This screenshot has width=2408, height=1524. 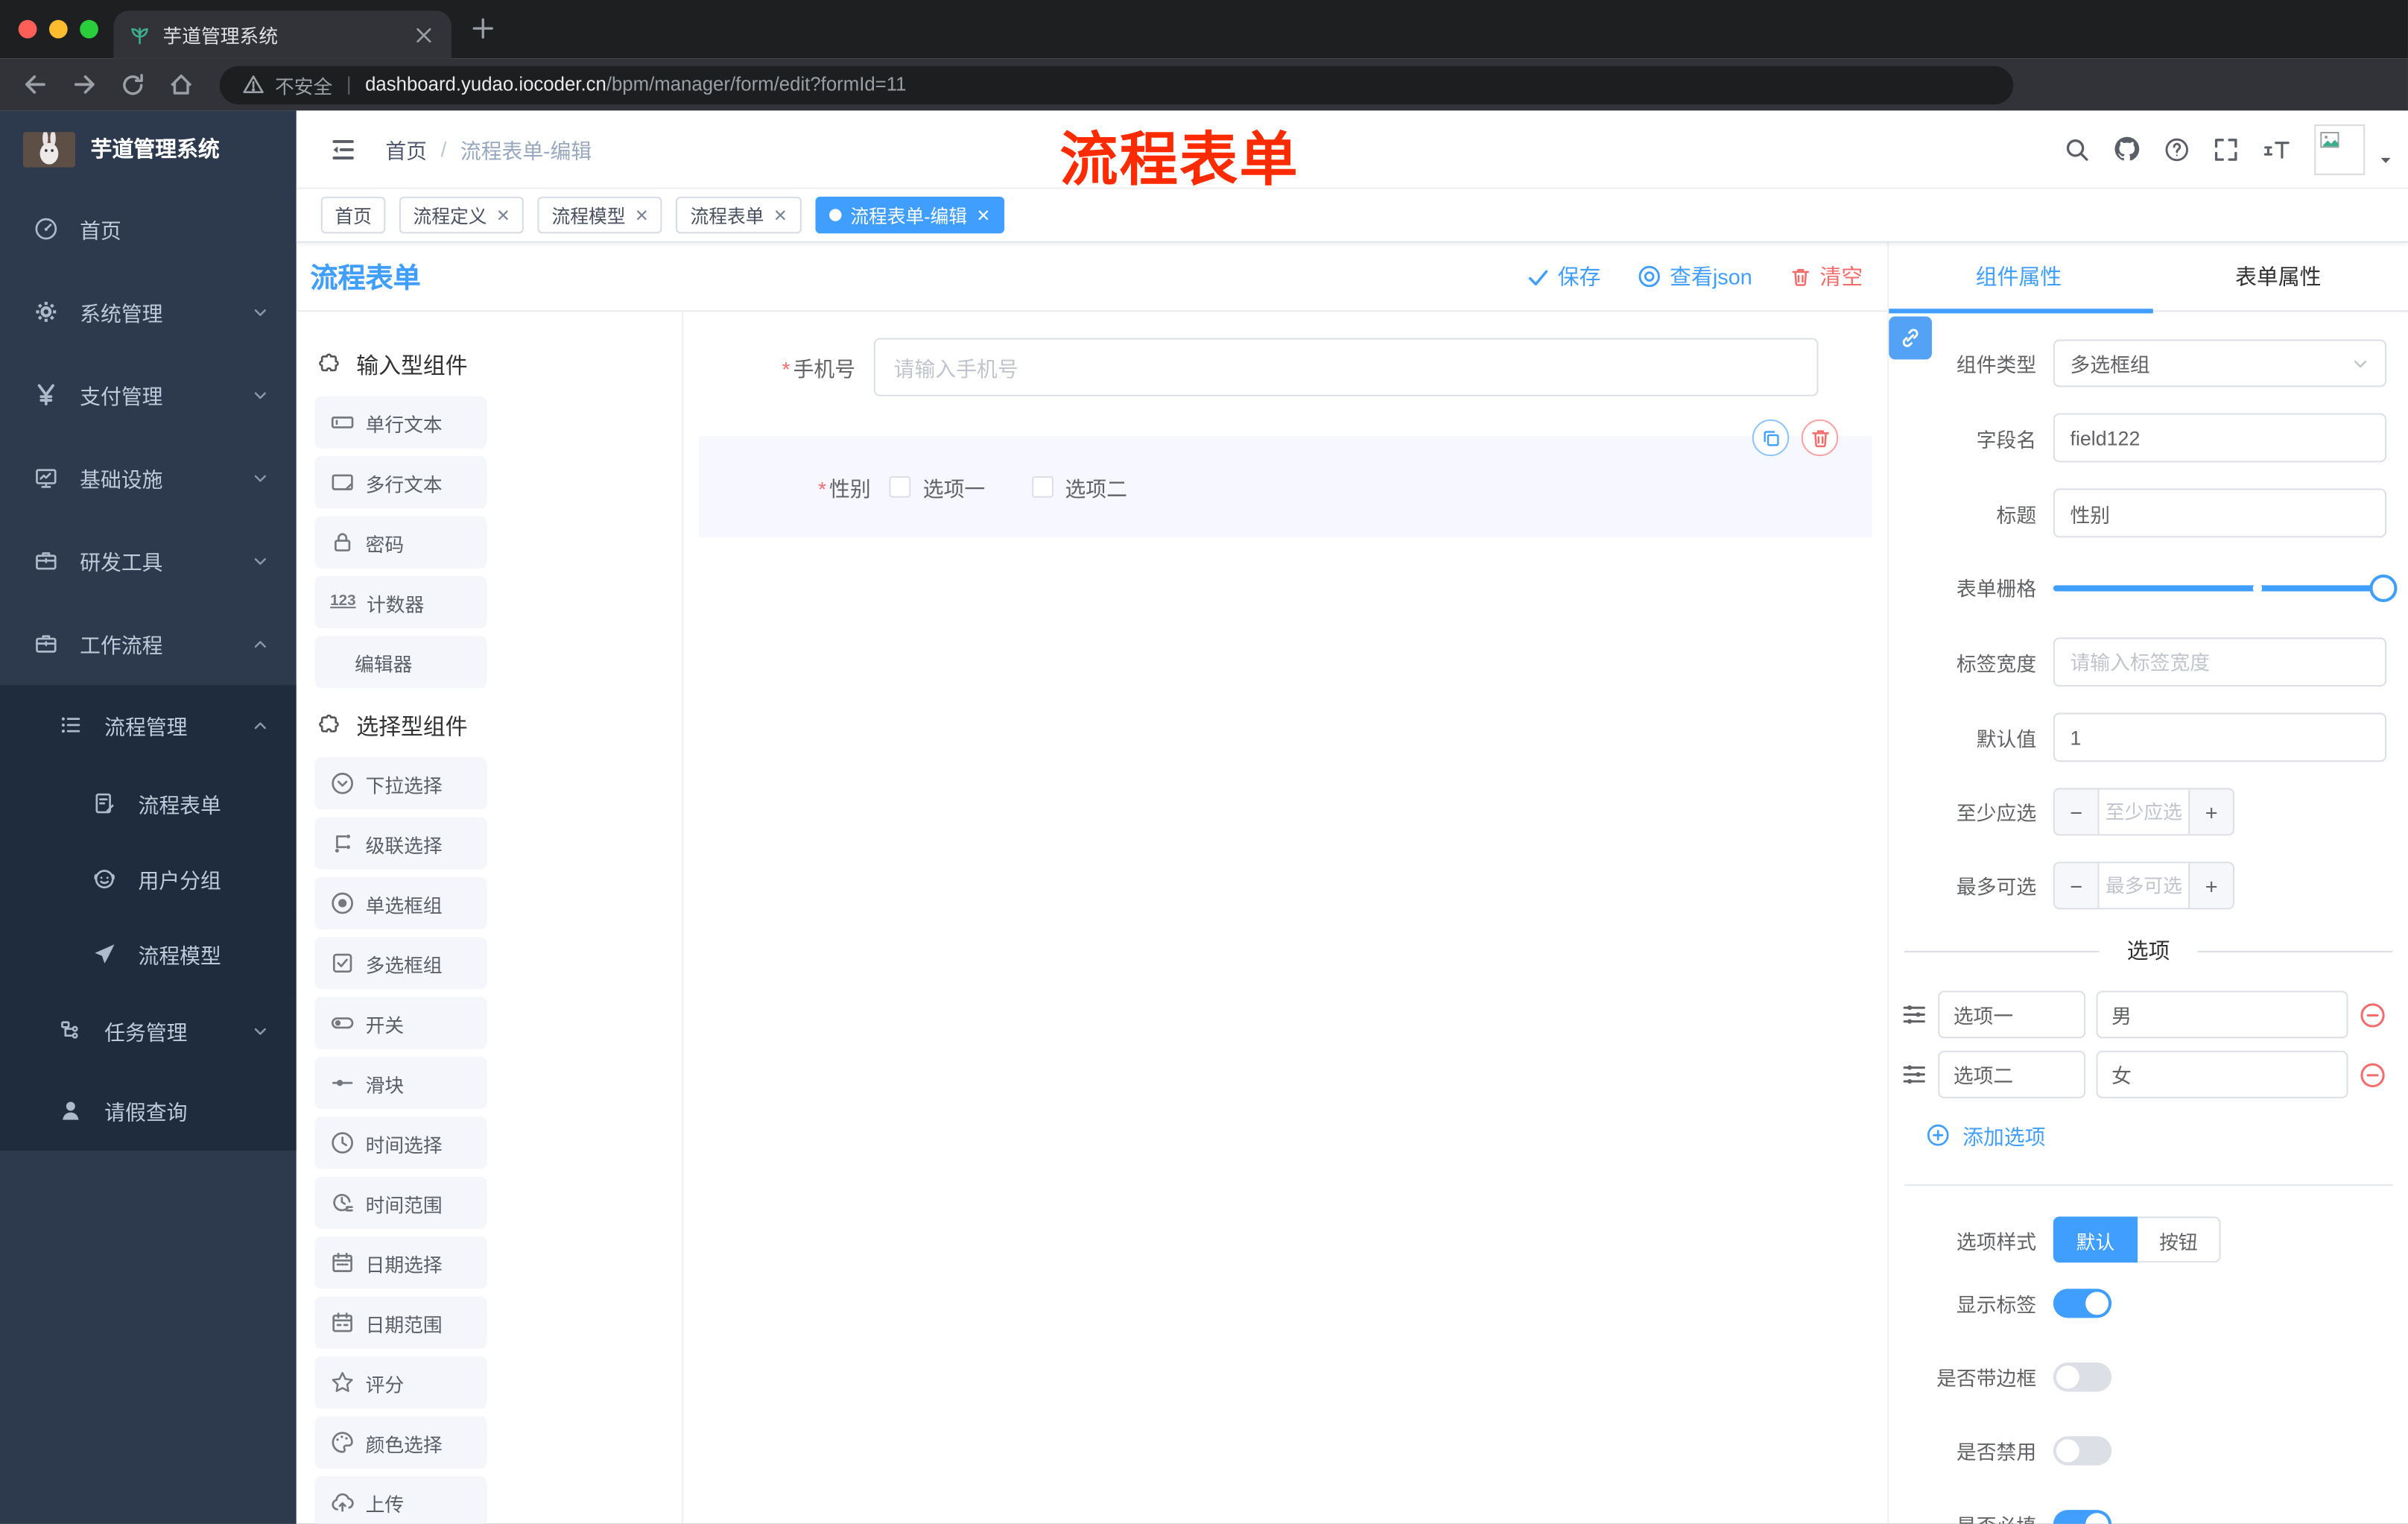 I want to click on title-input, so click(x=2220, y=513).